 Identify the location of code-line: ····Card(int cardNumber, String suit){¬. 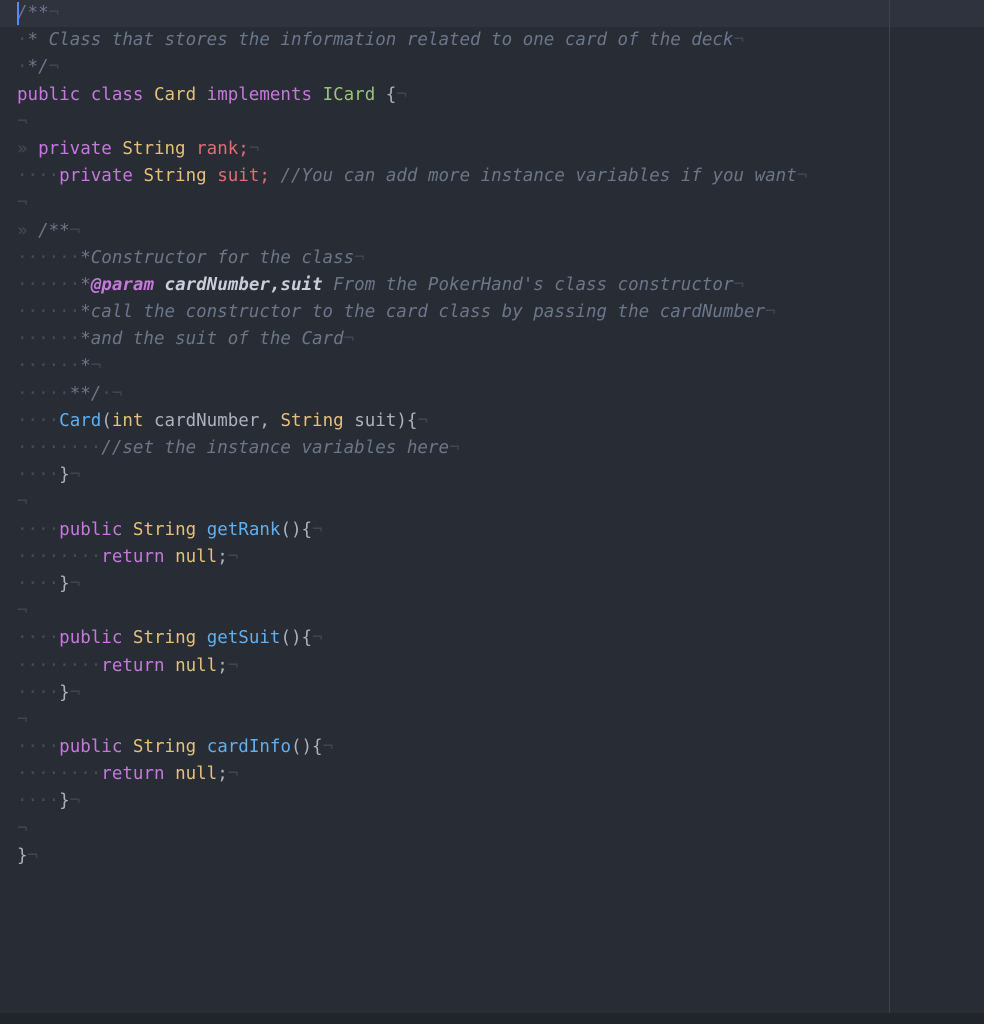
(492, 421).